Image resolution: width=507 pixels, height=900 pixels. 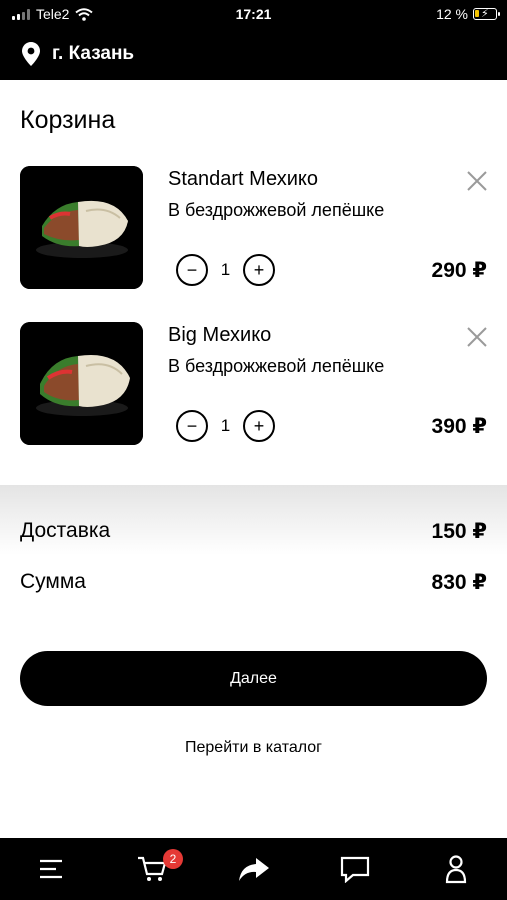 What do you see at coordinates (53, 581) in the screenshot?
I see `total-label: Сумма` at bounding box center [53, 581].